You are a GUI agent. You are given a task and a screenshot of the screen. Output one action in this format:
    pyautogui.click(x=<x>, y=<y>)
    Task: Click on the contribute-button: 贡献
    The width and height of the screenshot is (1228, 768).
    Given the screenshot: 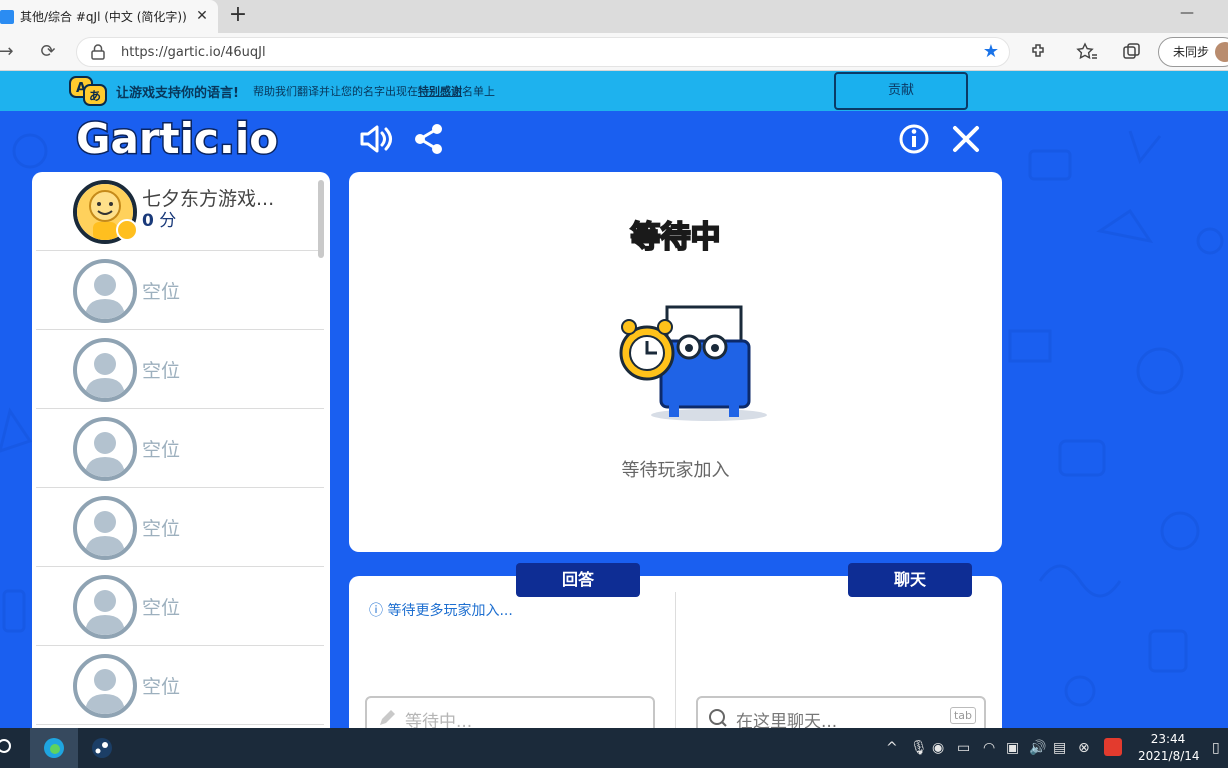 What is the action you would take?
    pyautogui.click(x=901, y=91)
    